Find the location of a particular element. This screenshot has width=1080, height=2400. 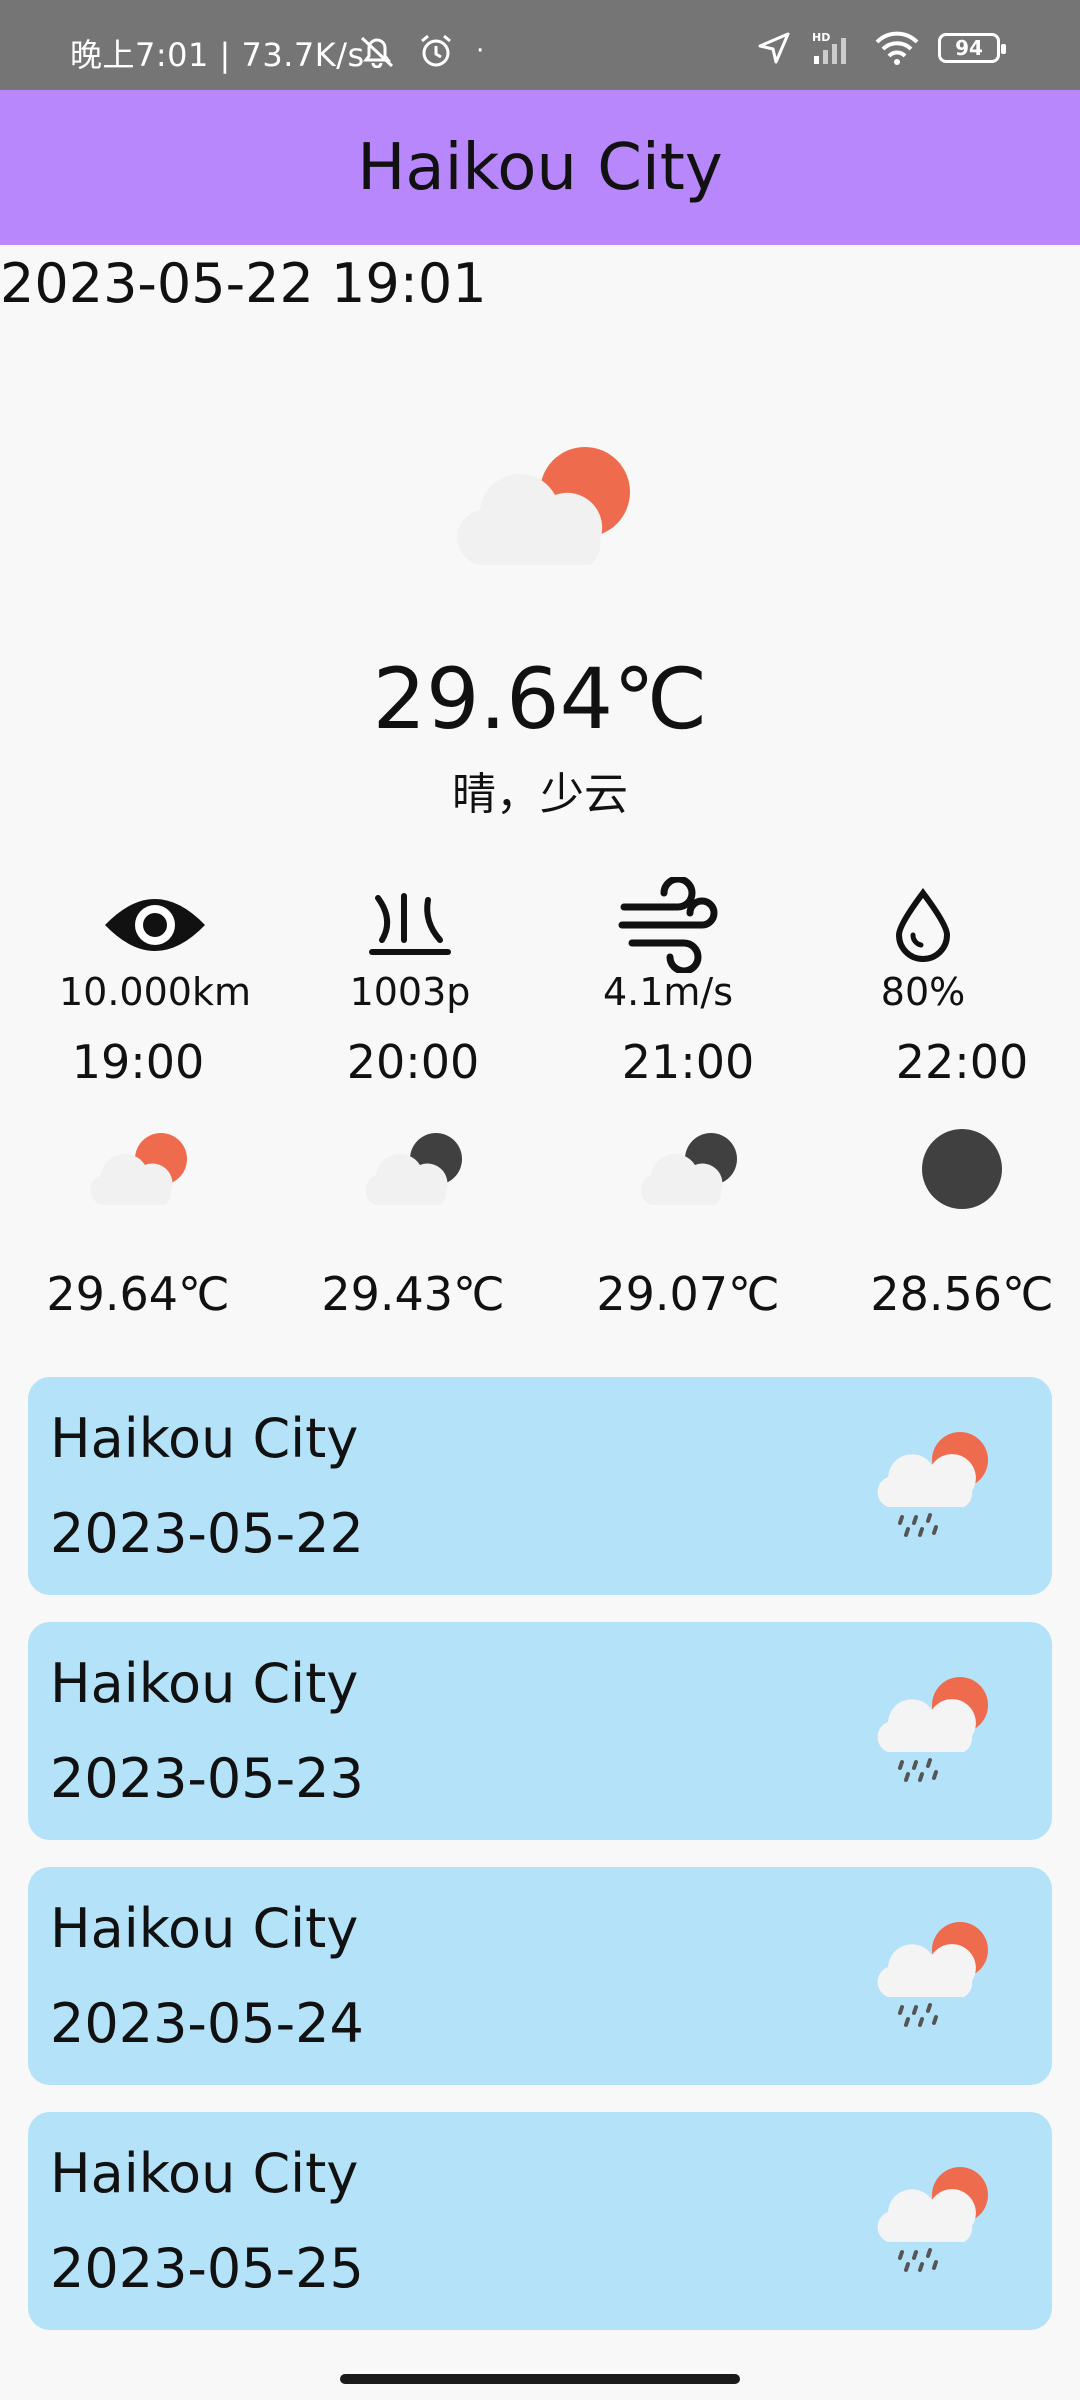

hourly-item: 21:00 29.07℃ is located at coordinates (688, 1178).